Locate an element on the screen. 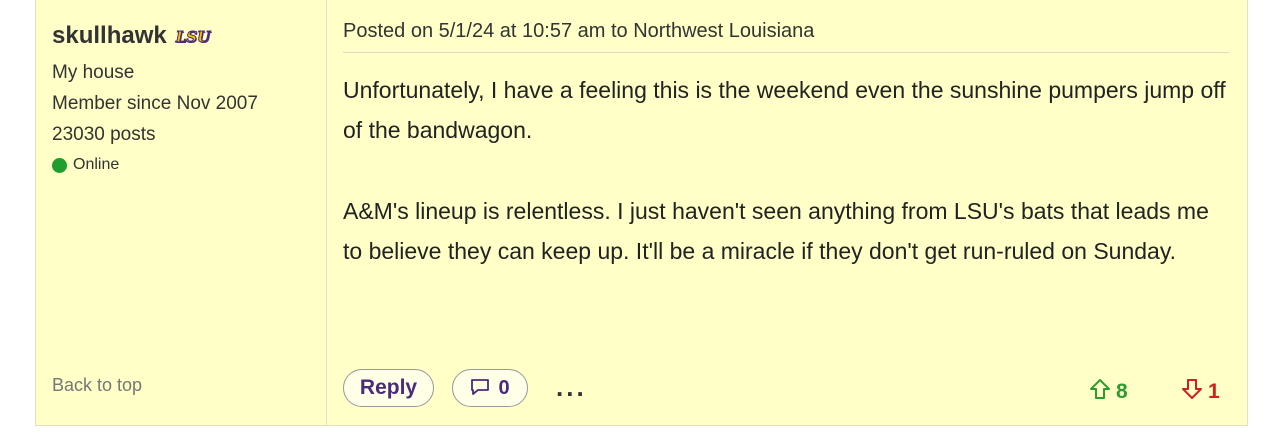  downvote-count: 1 is located at coordinates (1214, 391).